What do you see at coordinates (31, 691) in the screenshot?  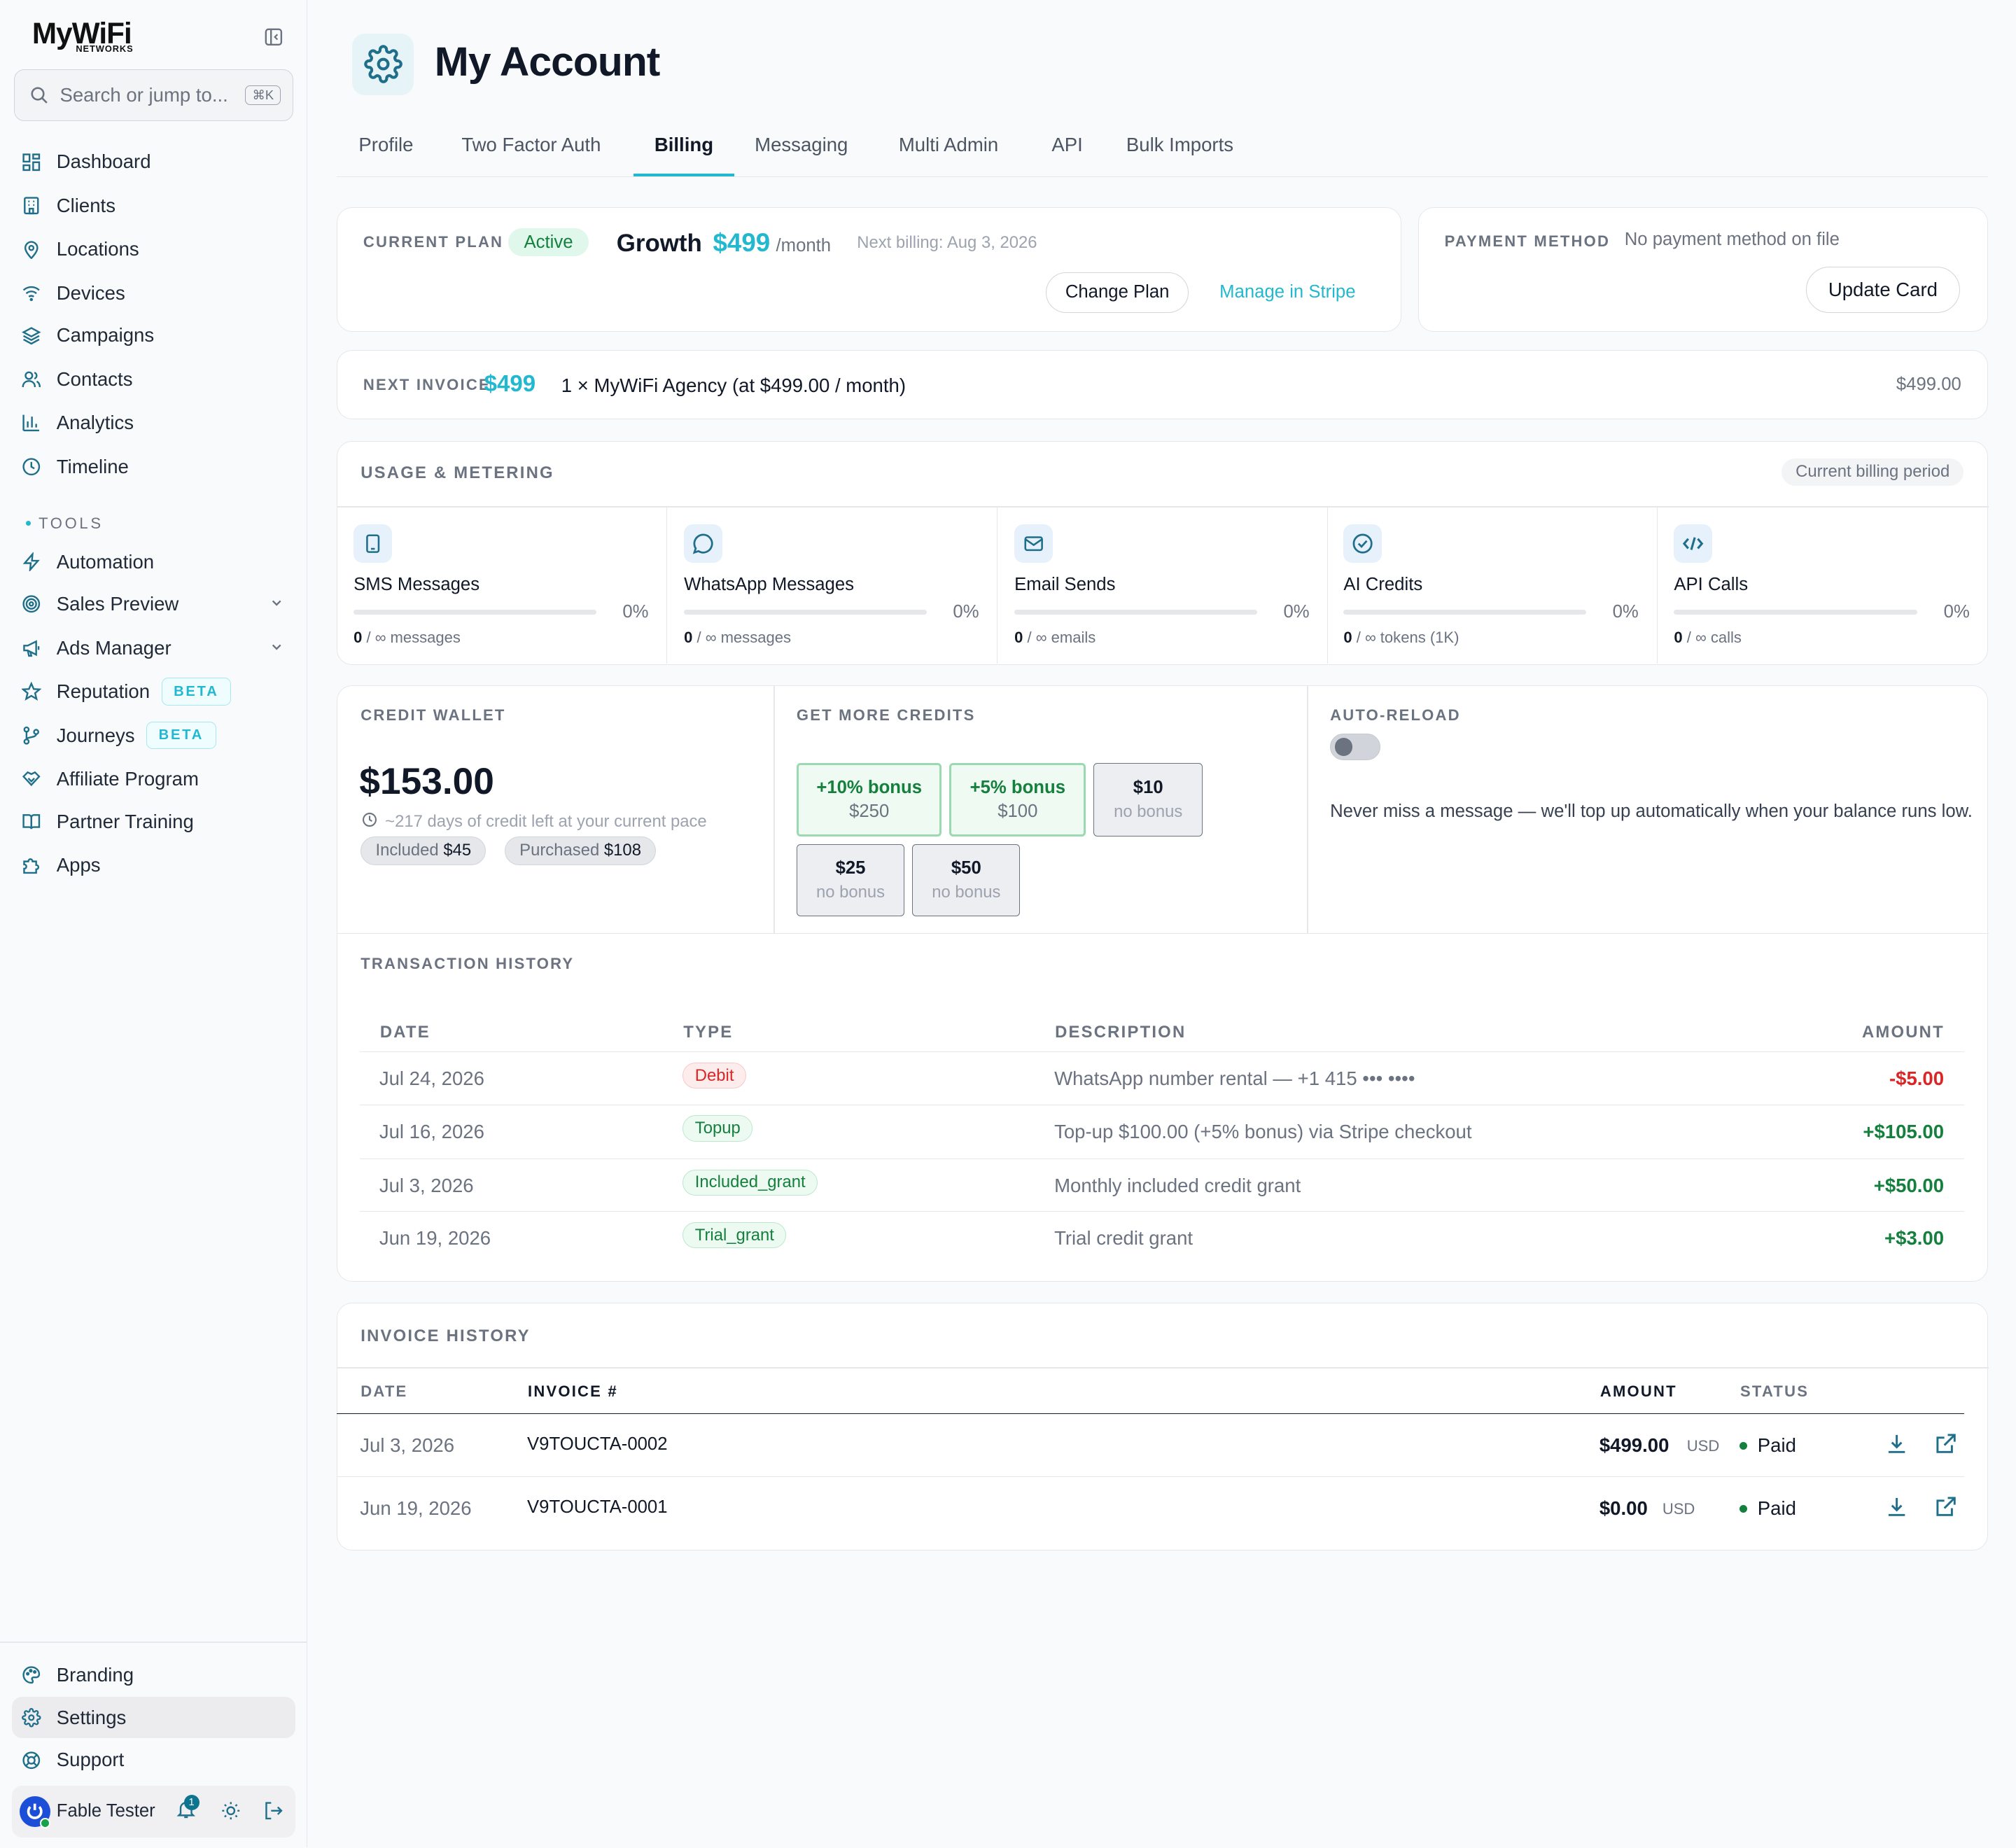 I see `star-icon` at bounding box center [31, 691].